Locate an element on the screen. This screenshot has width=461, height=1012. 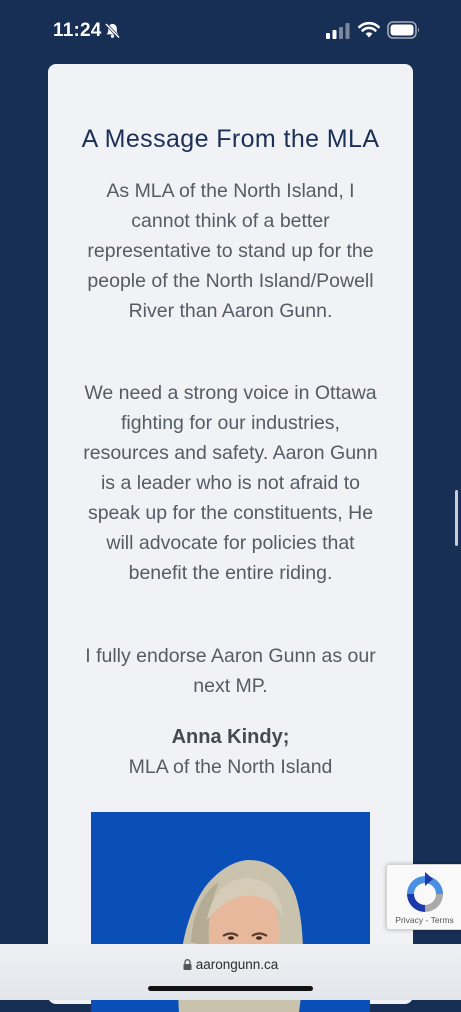
browser-address-bar: aarongunn.ca is located at coordinates (230, 972).